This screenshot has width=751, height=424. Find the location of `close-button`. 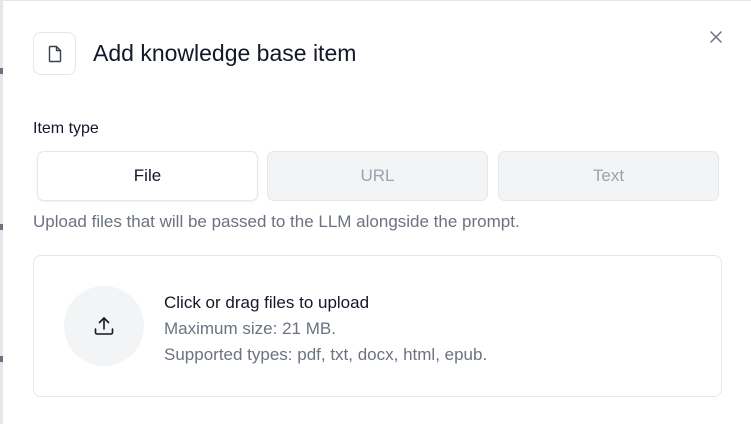

close-button is located at coordinates (716, 37).